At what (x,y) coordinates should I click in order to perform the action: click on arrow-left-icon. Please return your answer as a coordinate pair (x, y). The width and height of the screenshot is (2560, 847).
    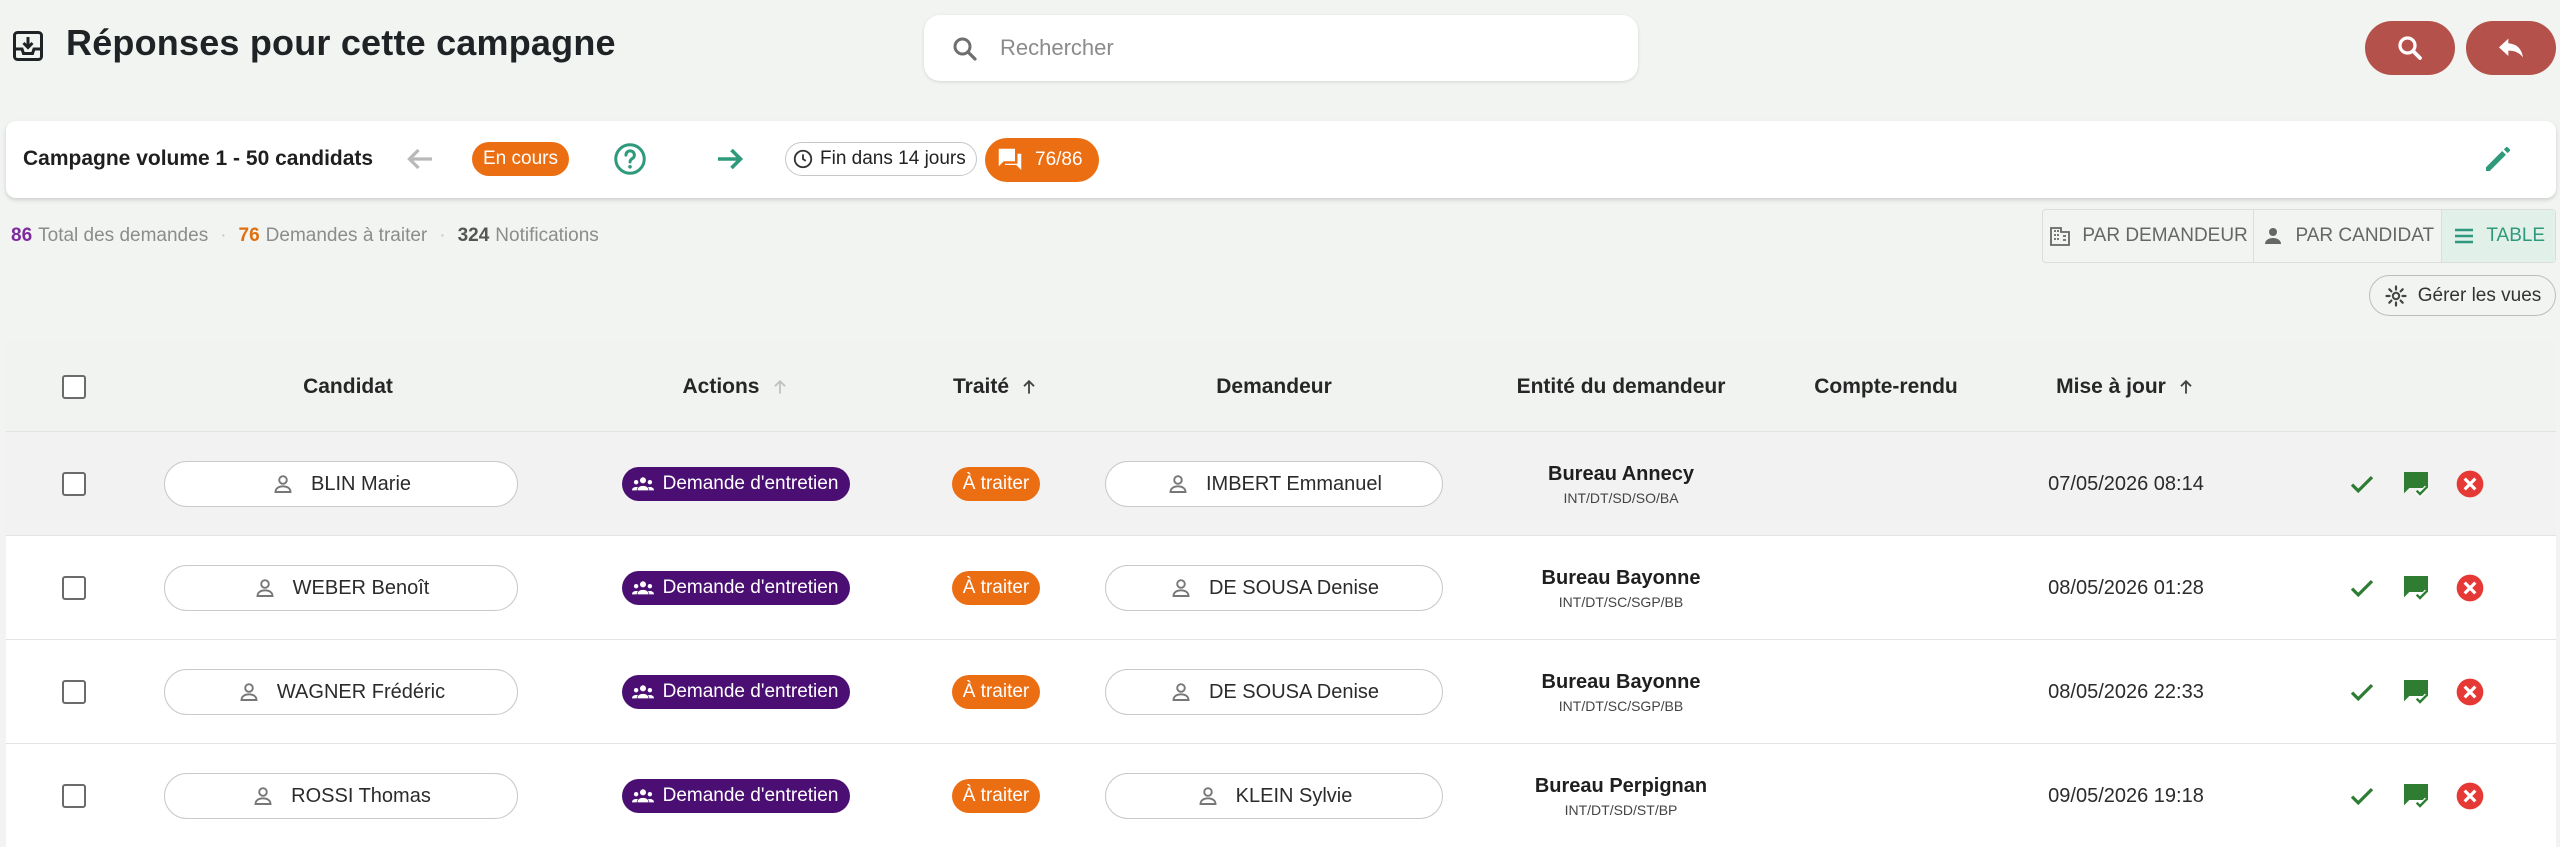
    Looking at the image, I should click on (420, 159).